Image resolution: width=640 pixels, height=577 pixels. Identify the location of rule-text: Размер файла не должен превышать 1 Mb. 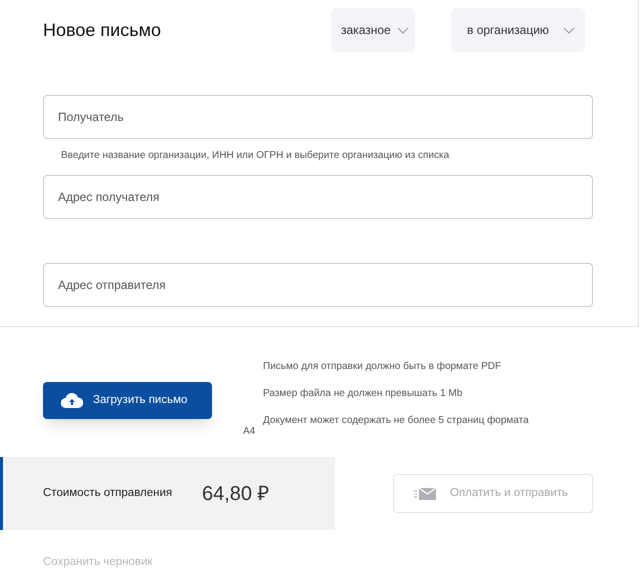
(363, 394).